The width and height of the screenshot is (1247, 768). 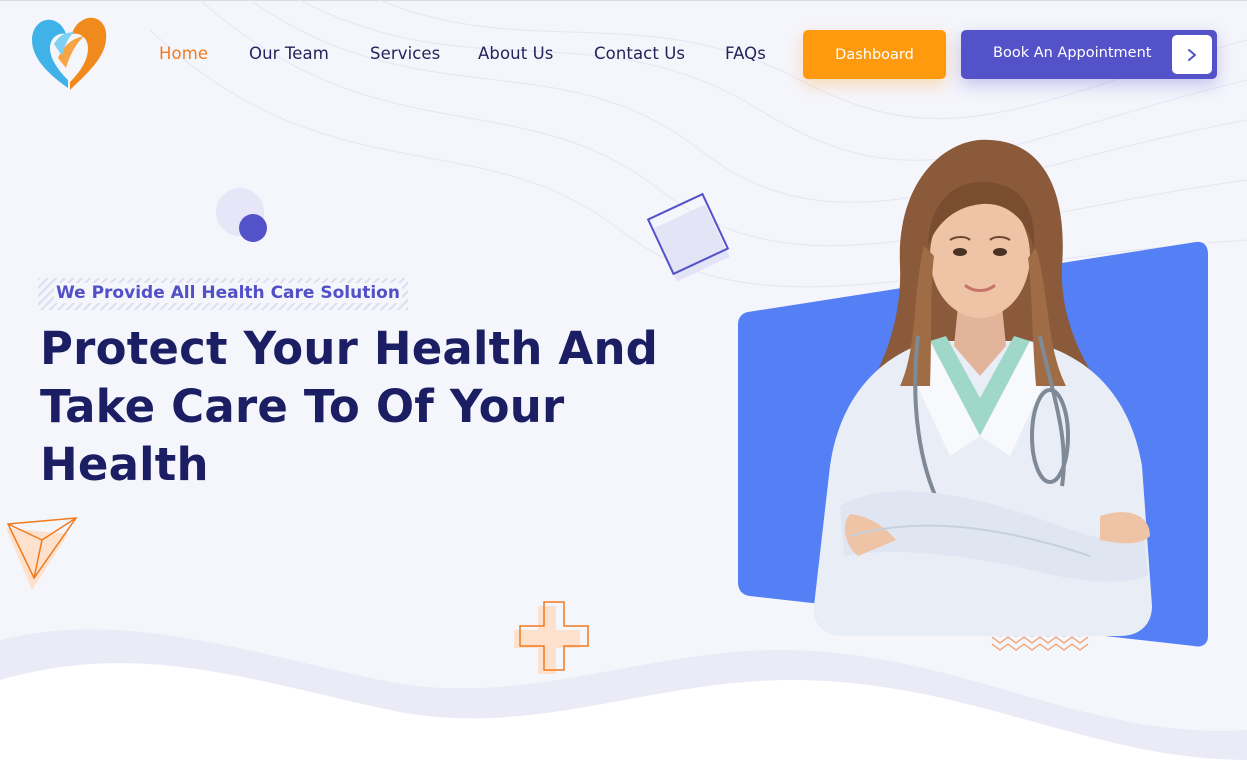 I want to click on square-decoration-icon, so click(x=688, y=237).